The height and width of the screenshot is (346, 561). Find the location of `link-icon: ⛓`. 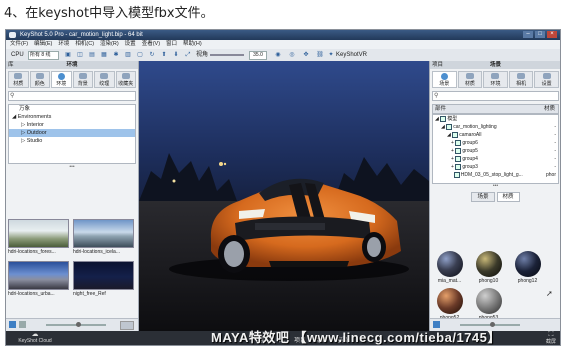

link-icon: ⛓ is located at coordinates (320, 55).